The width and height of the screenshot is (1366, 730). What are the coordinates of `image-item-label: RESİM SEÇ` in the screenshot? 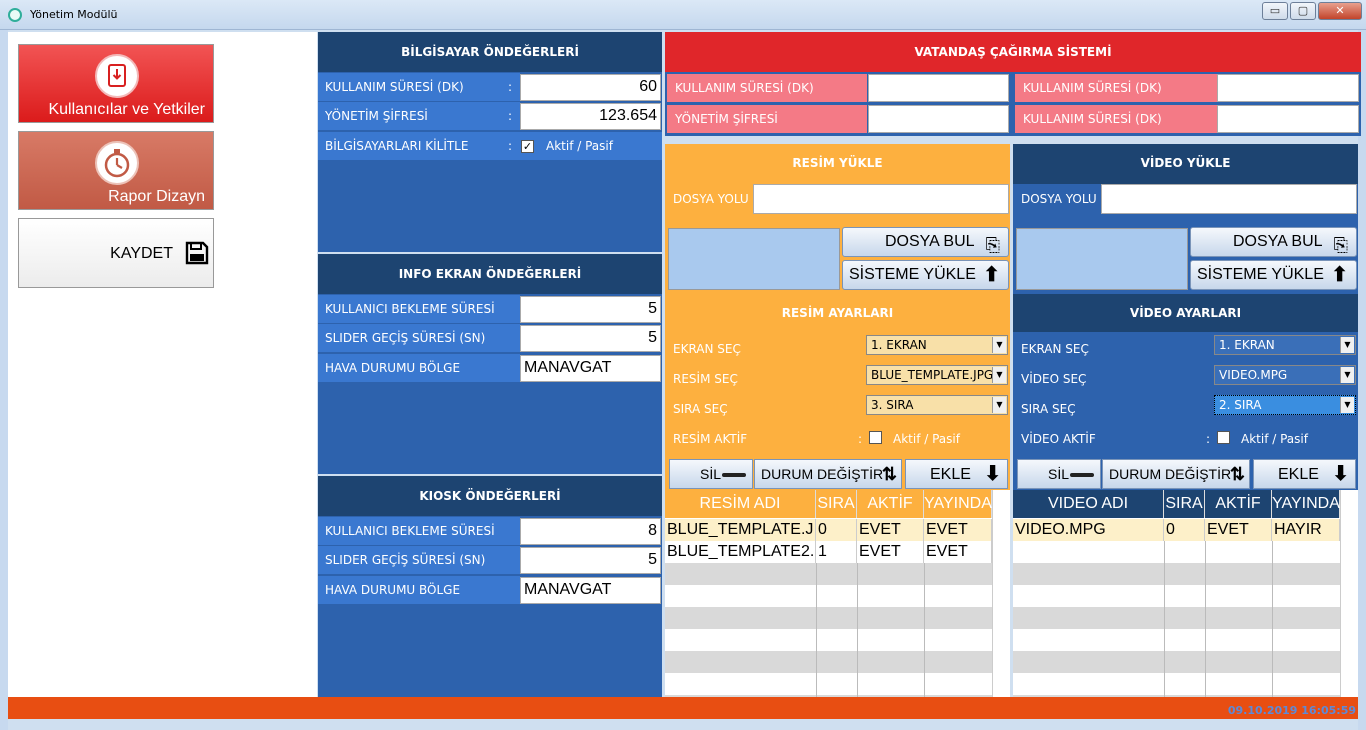 It's located at (705, 379).